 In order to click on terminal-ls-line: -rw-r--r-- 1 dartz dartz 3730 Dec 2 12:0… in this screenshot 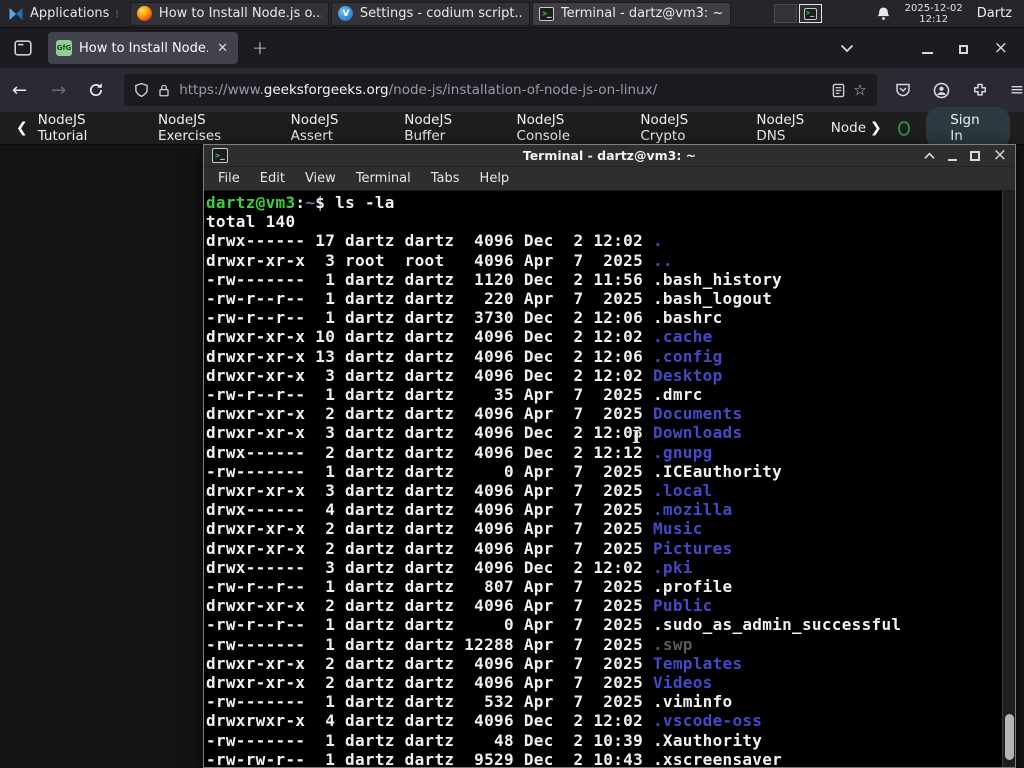, I will do `click(464, 318)`.